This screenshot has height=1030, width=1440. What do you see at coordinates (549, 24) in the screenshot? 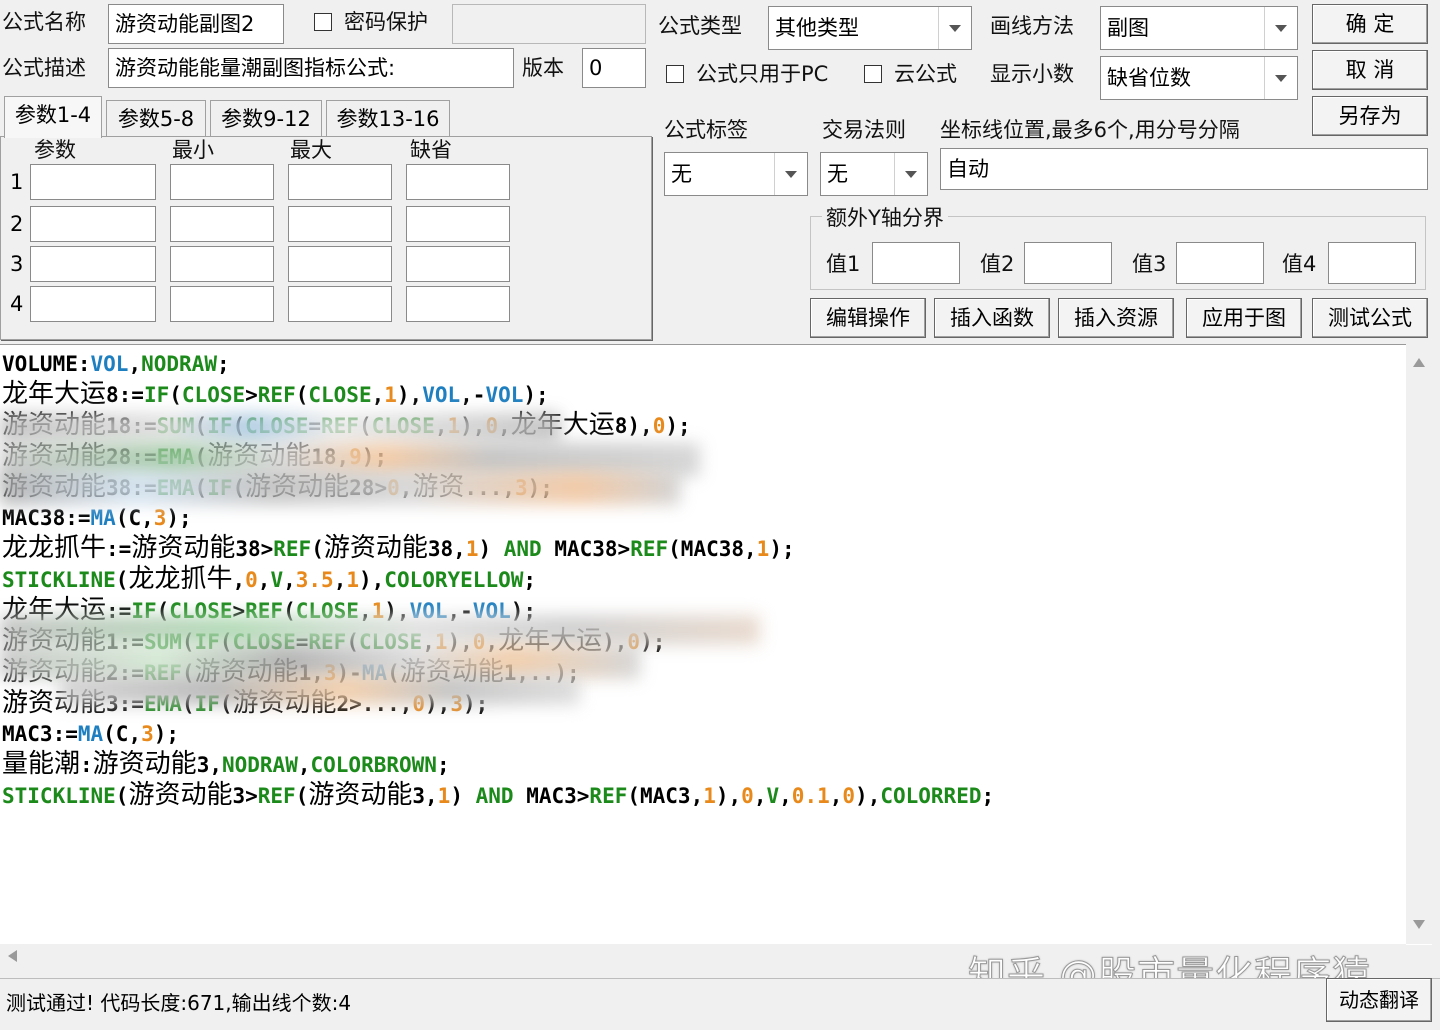
I see `password-input` at bounding box center [549, 24].